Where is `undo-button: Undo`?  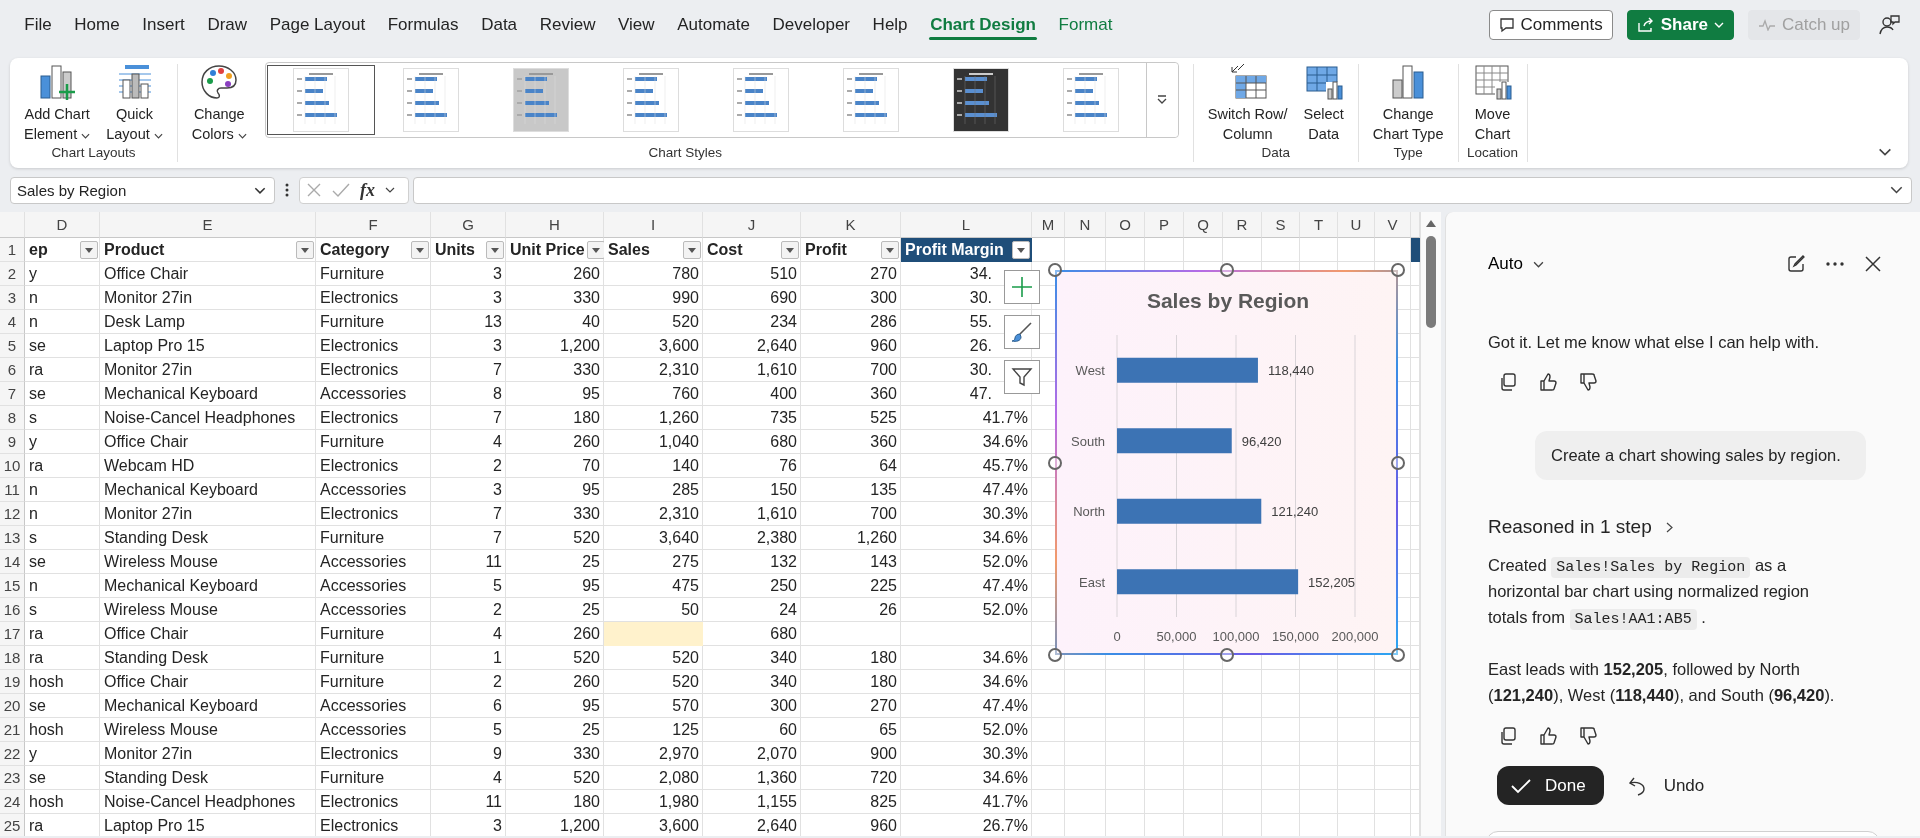 undo-button: Undo is located at coordinates (1666, 785).